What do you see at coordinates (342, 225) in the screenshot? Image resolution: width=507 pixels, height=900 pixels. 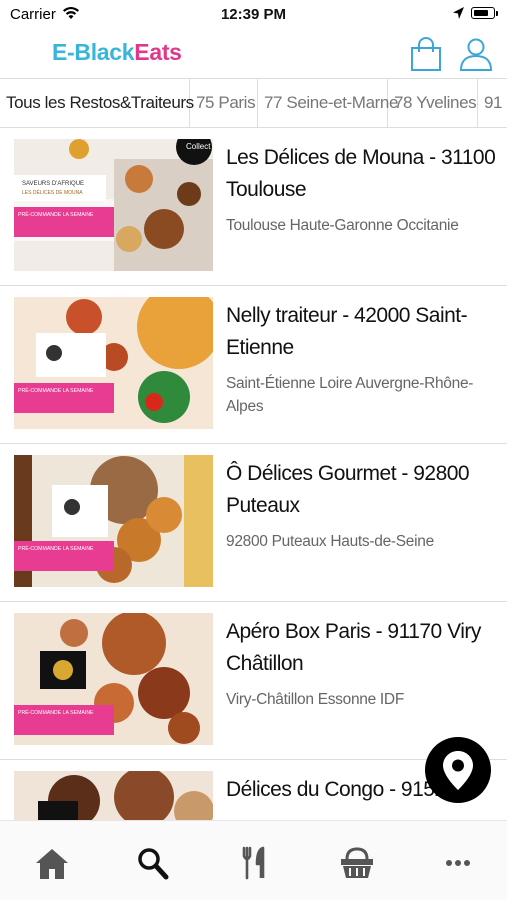 I see `restaurant-location: Toulouse Haute-Garonne Occitanie` at bounding box center [342, 225].